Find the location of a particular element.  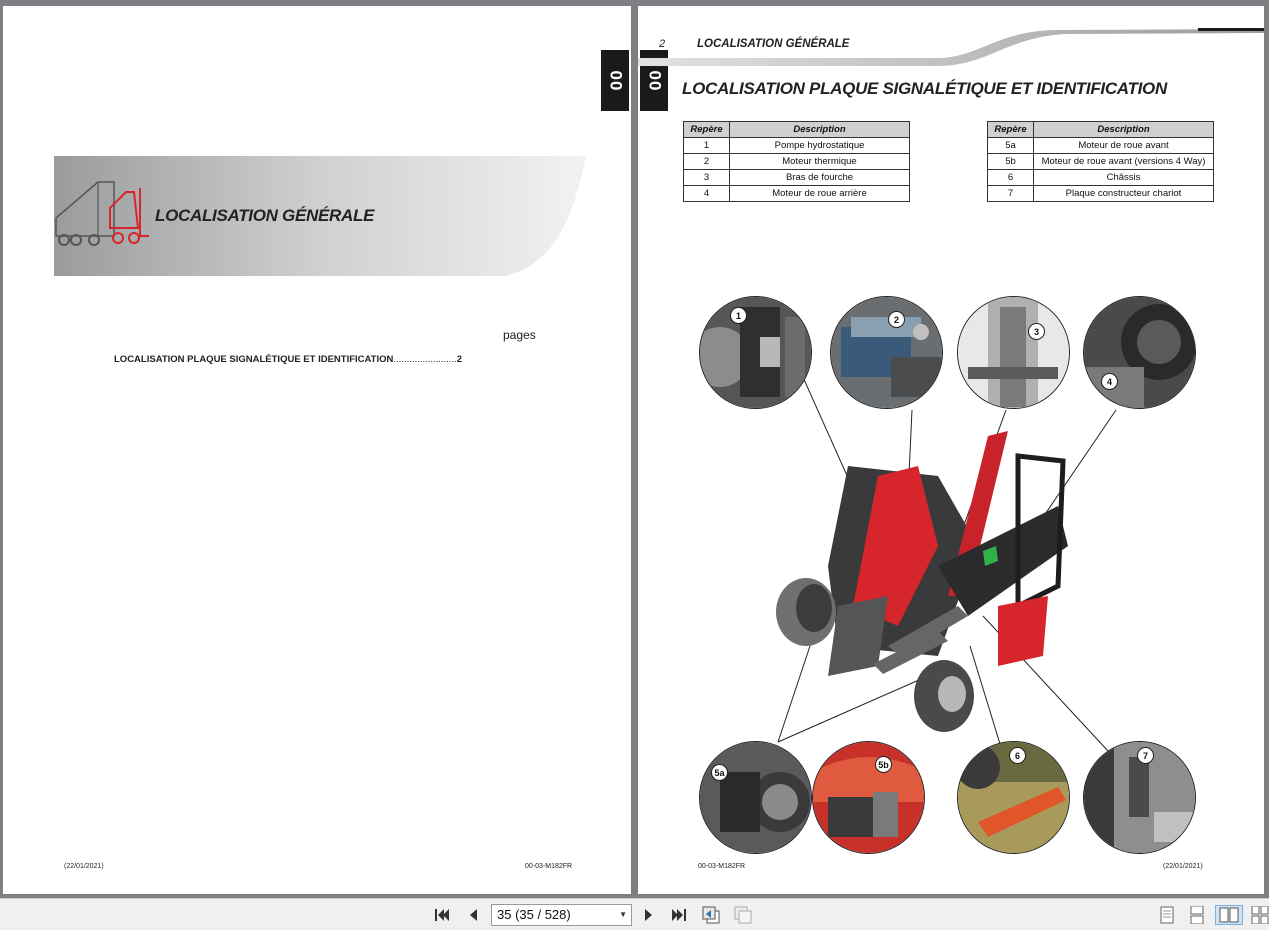

page-number-select: 35 (35 / 528) ▼ is located at coordinates (561, 915).